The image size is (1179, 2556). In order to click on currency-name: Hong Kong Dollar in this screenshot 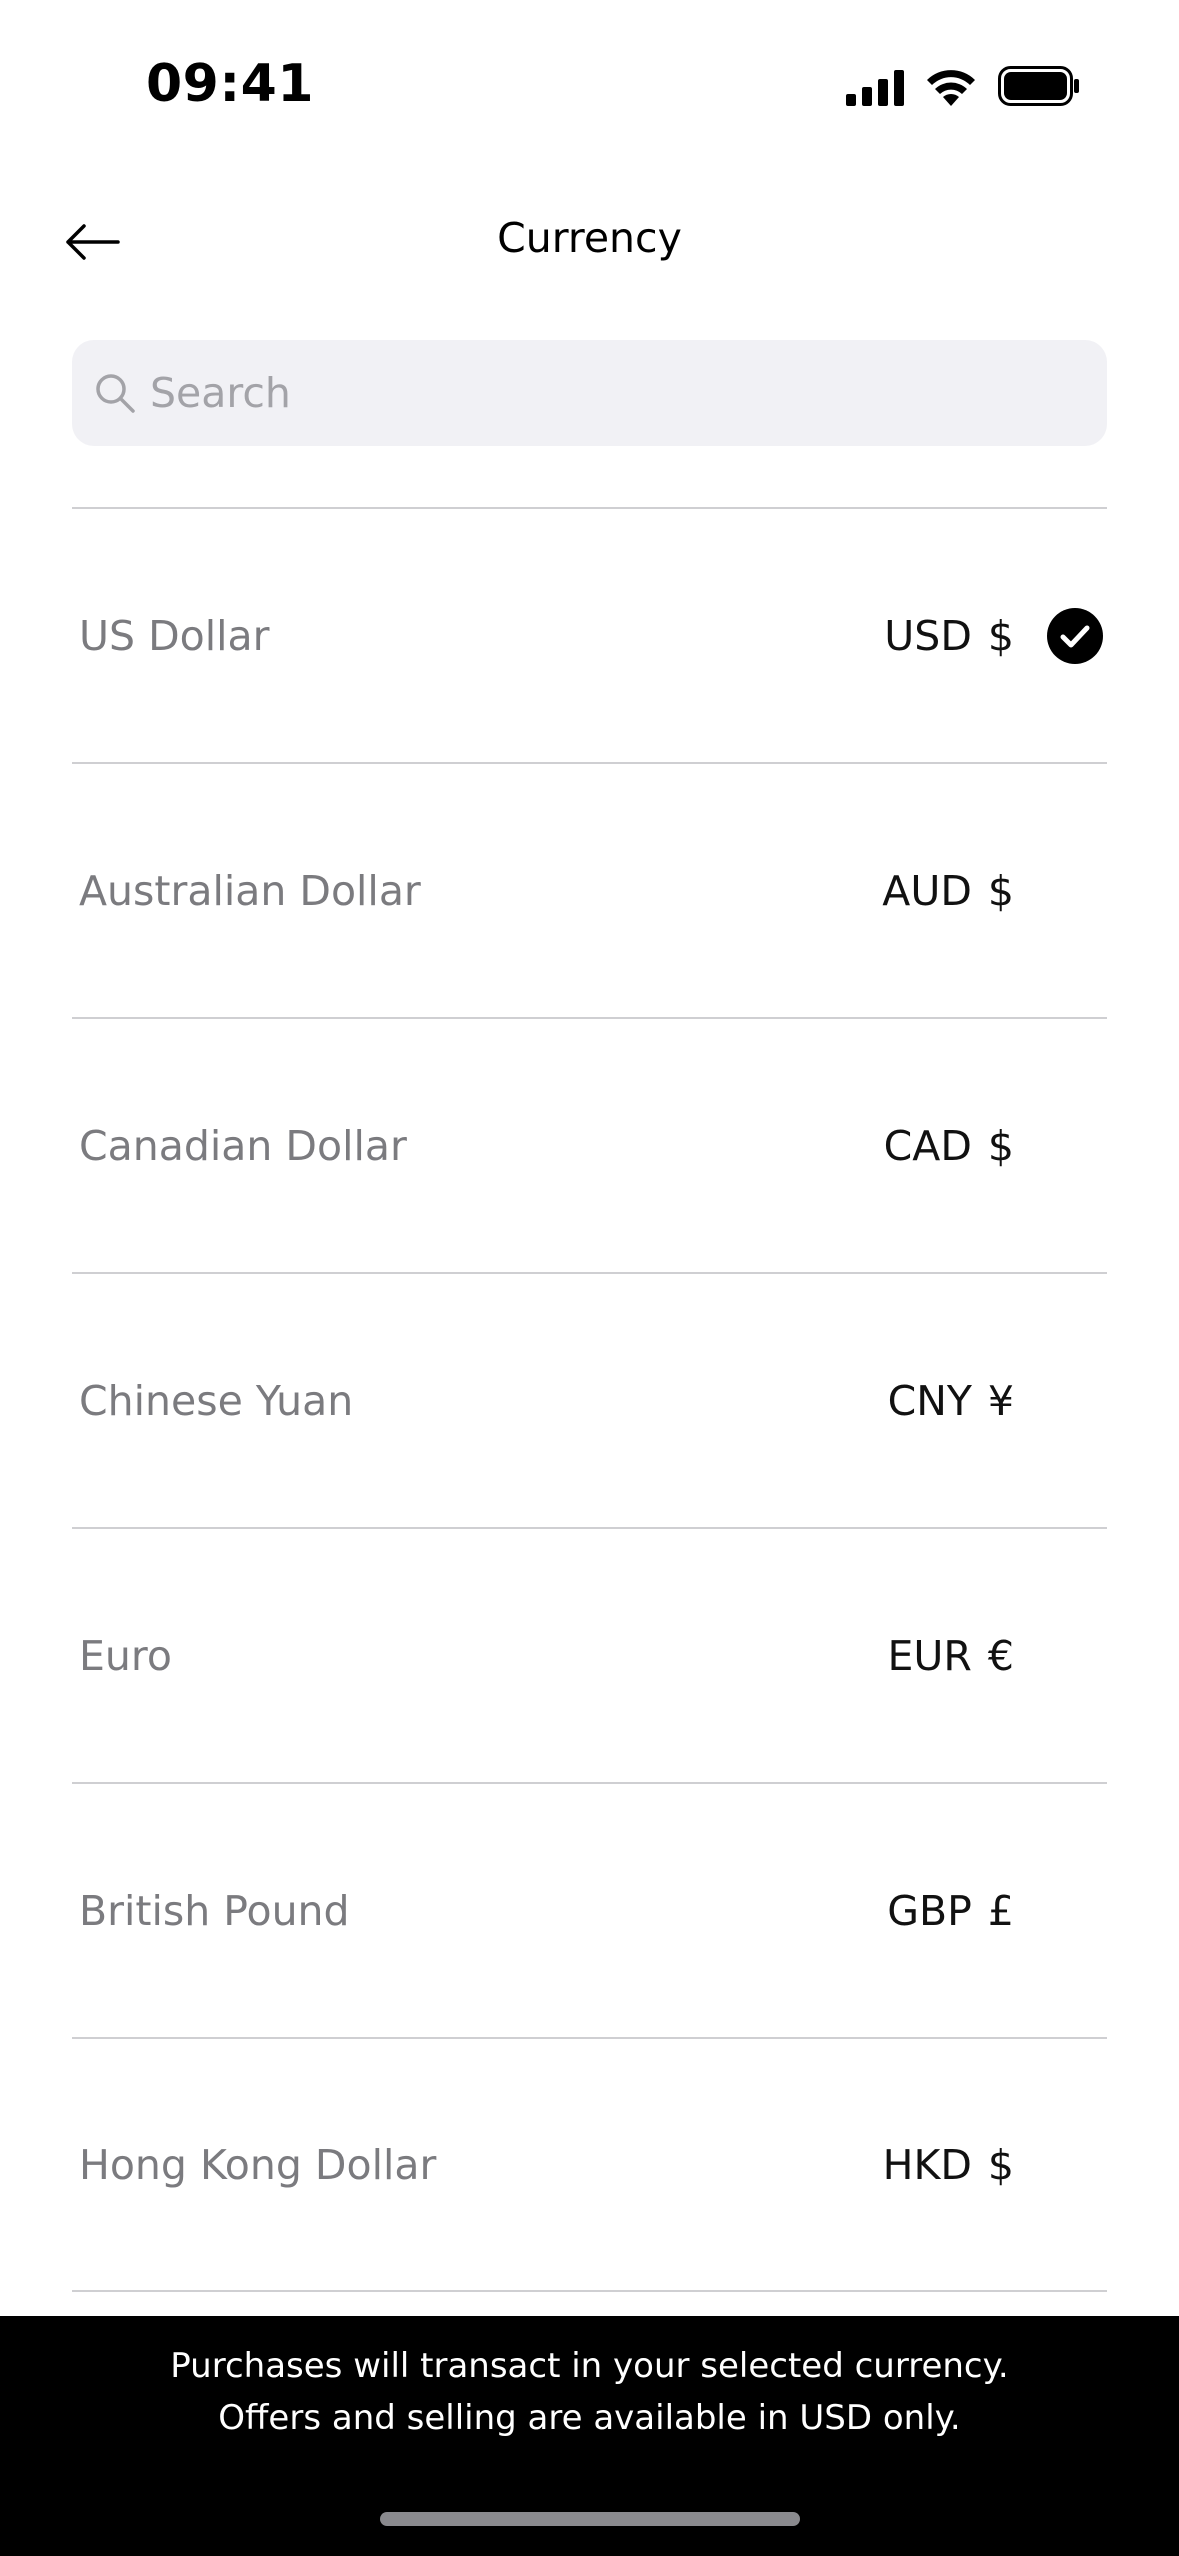, I will do `click(258, 2164)`.